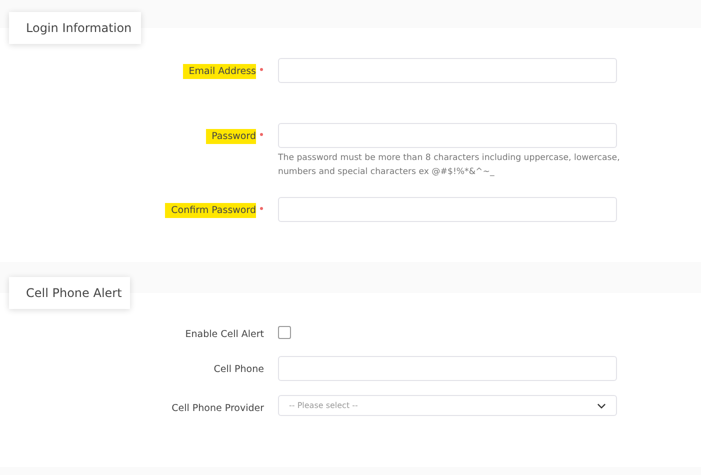  What do you see at coordinates (238, 370) in the screenshot?
I see `field-label: Cell Phone` at bounding box center [238, 370].